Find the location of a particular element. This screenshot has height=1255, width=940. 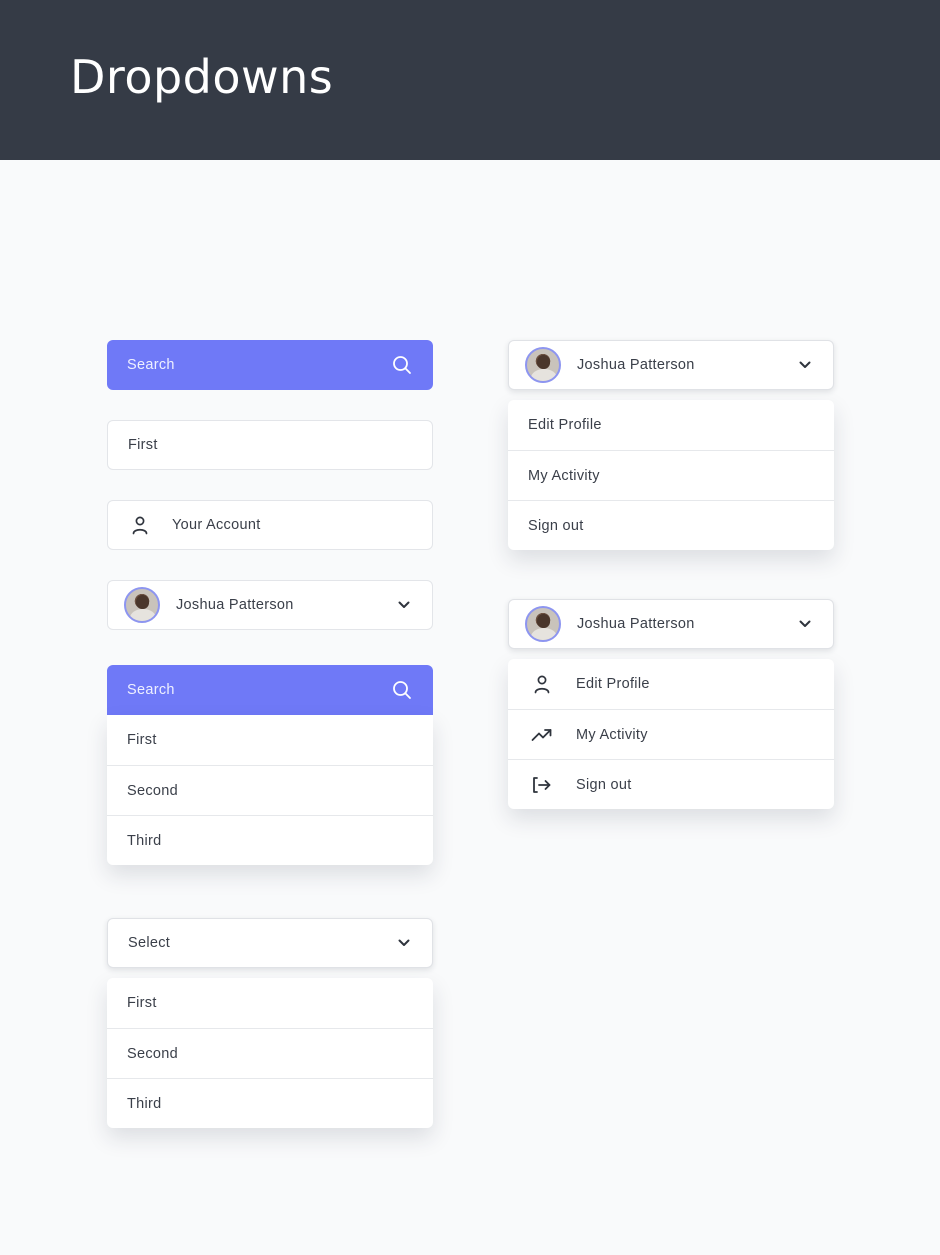

account-label: Your Account is located at coordinates (216, 525).